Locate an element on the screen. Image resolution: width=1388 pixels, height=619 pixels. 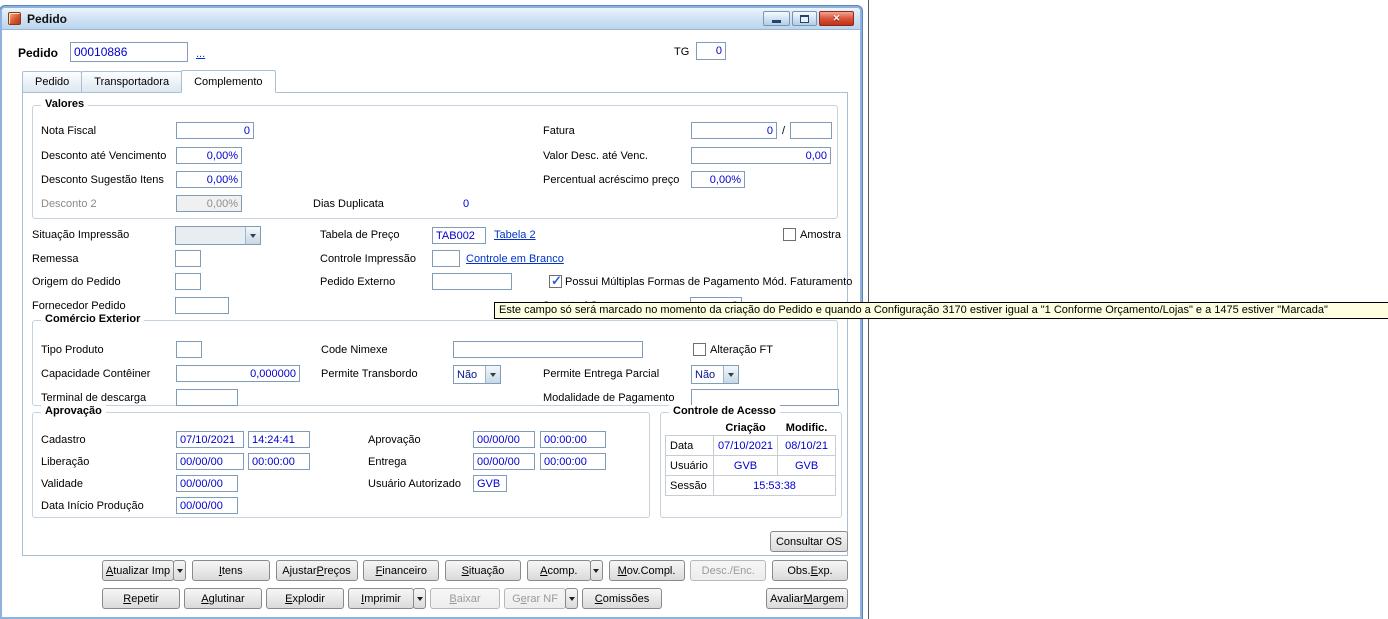
aprovacao-label: Aprovação is located at coordinates (394, 440).